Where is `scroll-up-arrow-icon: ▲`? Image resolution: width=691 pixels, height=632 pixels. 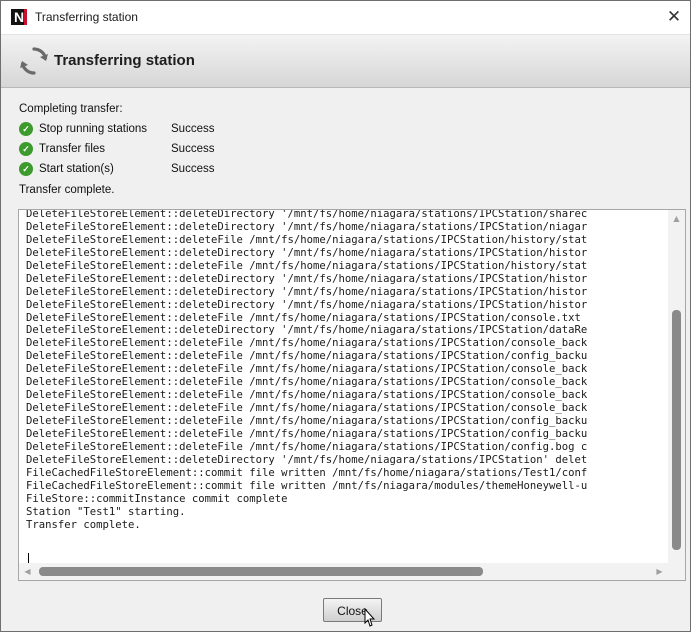 scroll-up-arrow-icon: ▲ is located at coordinates (676, 218).